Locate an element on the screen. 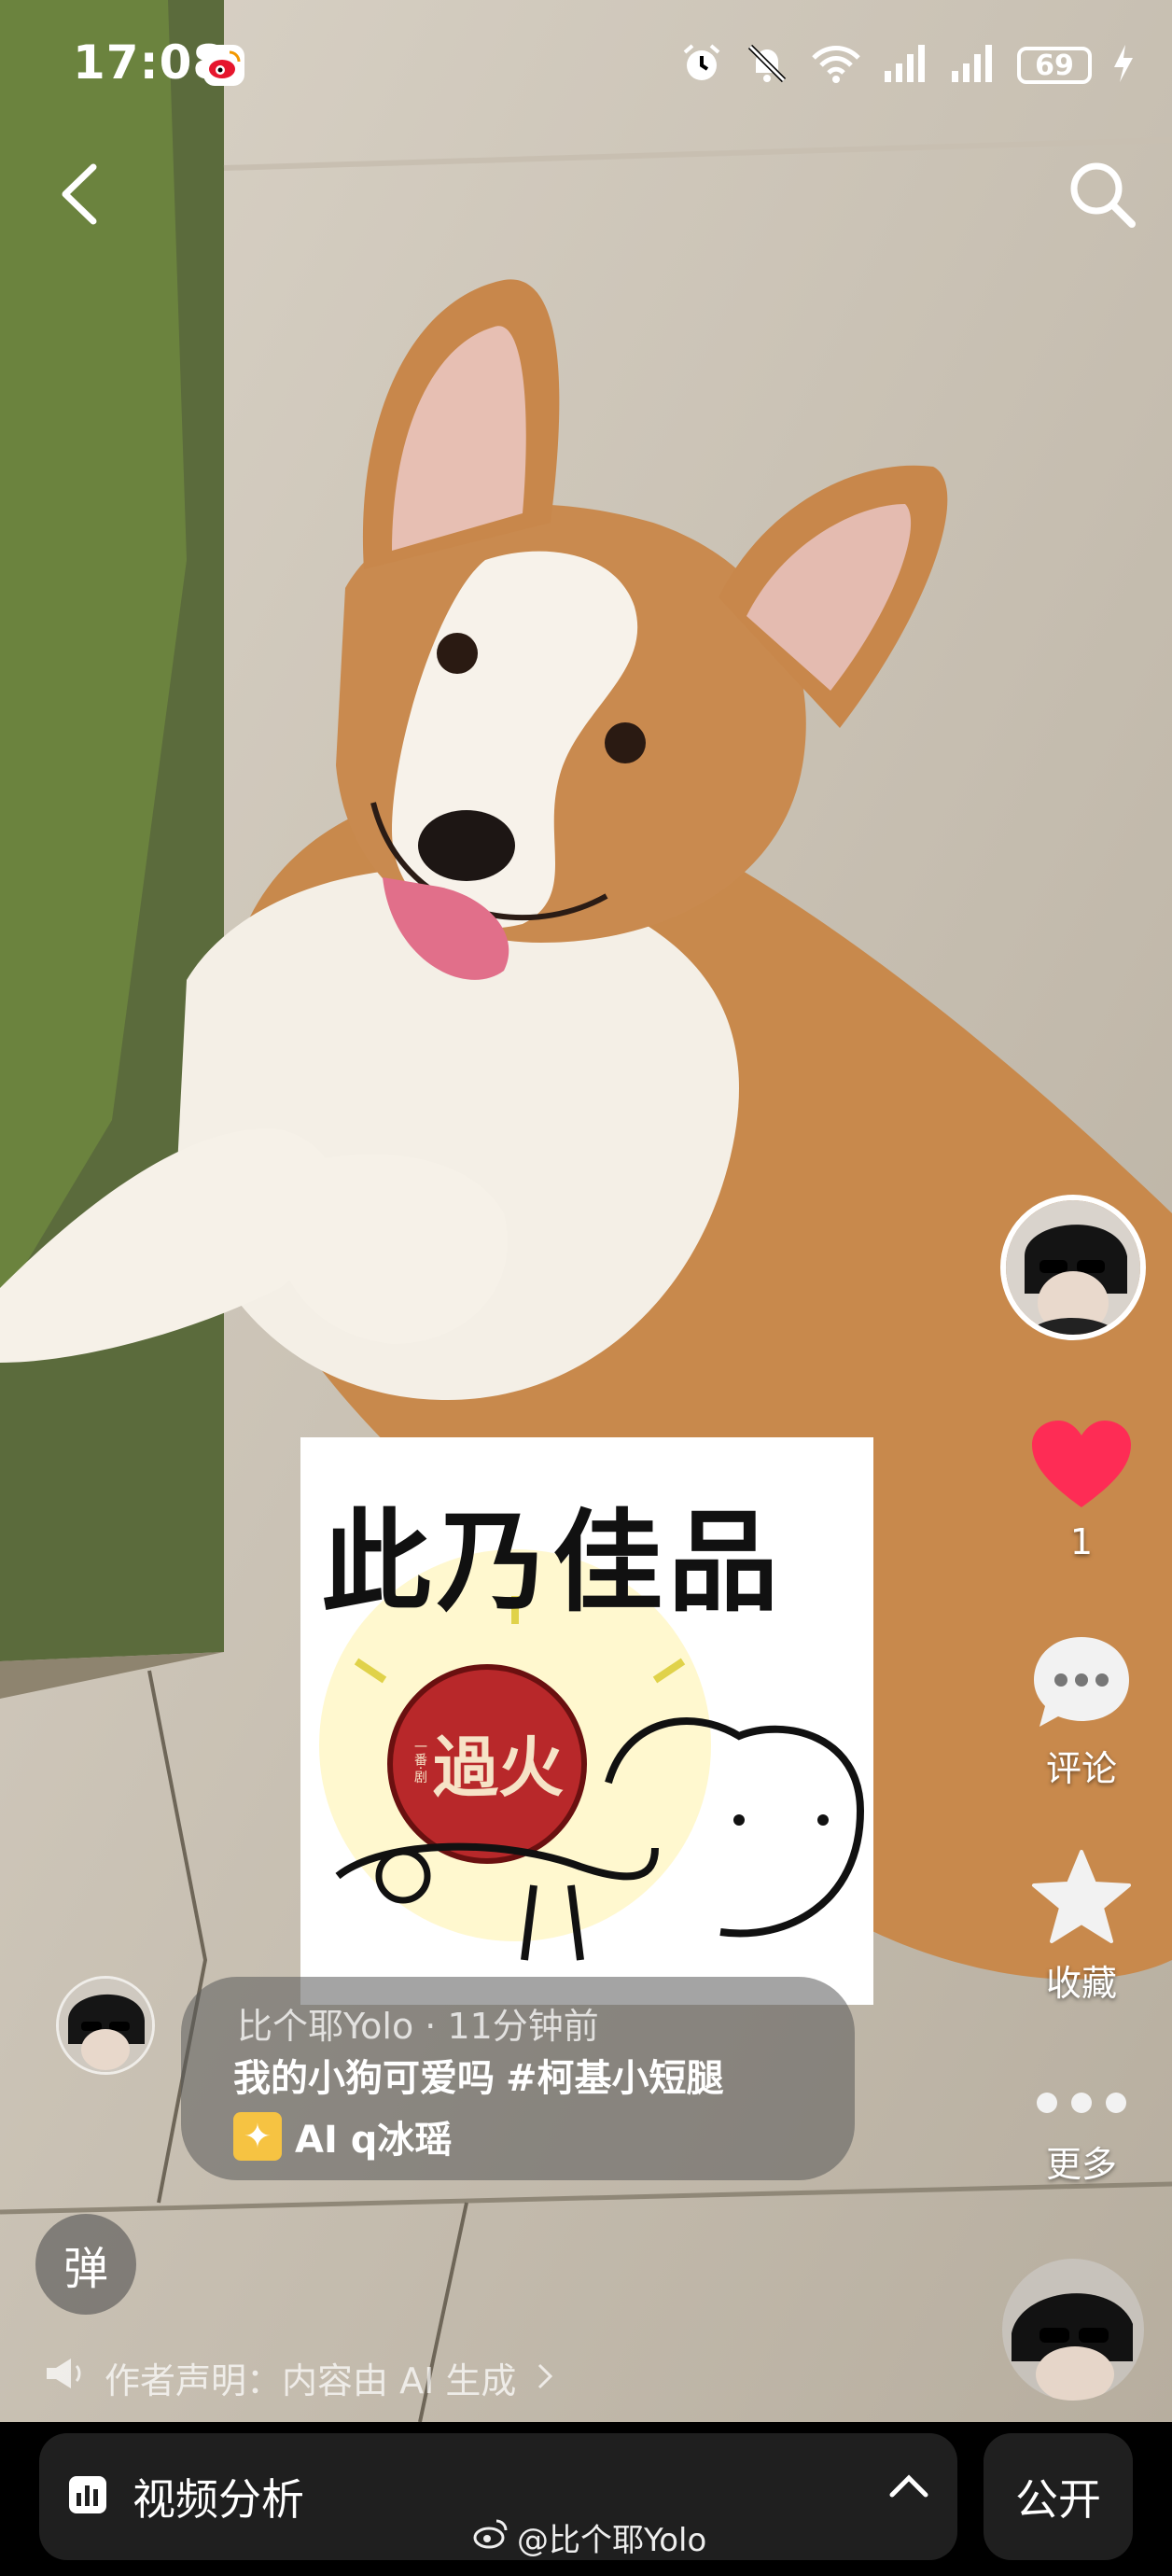  search-button is located at coordinates (1102, 196).